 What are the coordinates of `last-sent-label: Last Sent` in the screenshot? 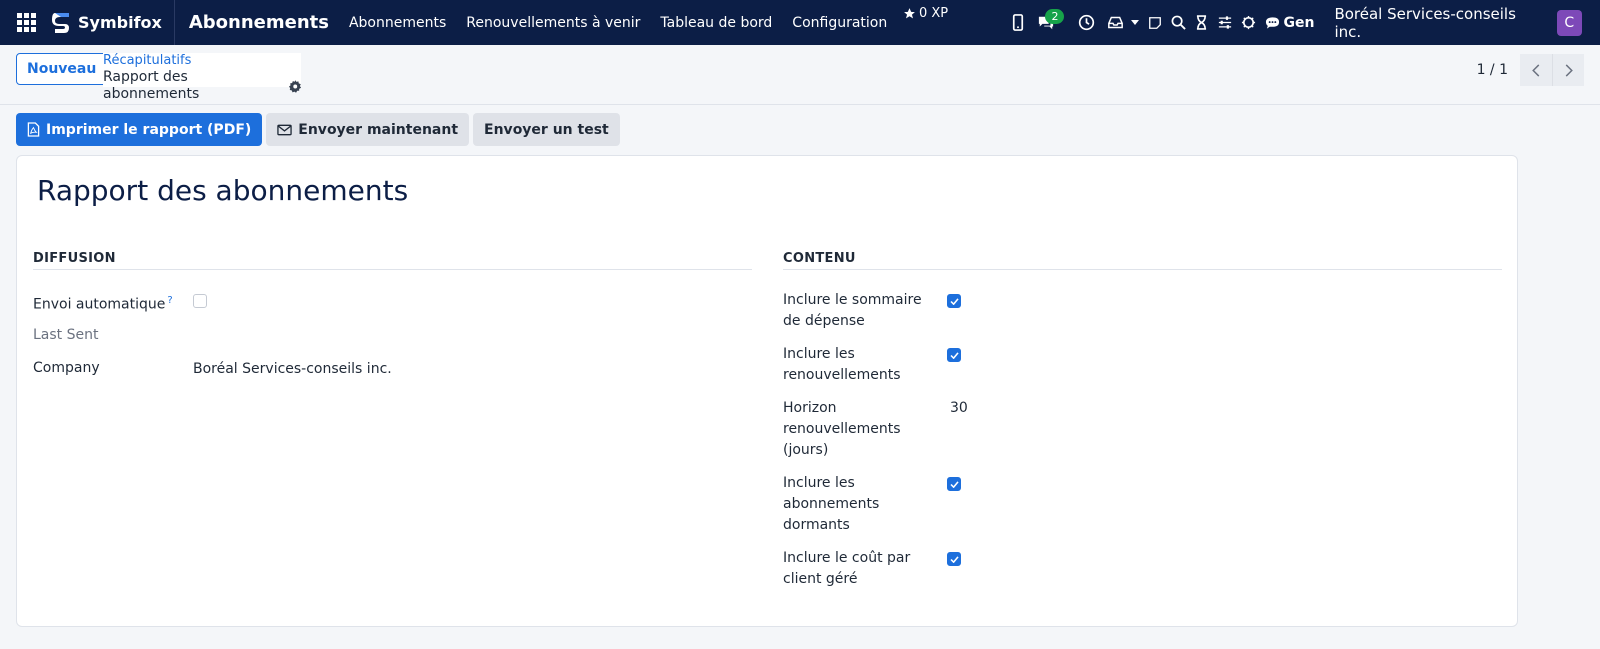 It's located at (66, 335).